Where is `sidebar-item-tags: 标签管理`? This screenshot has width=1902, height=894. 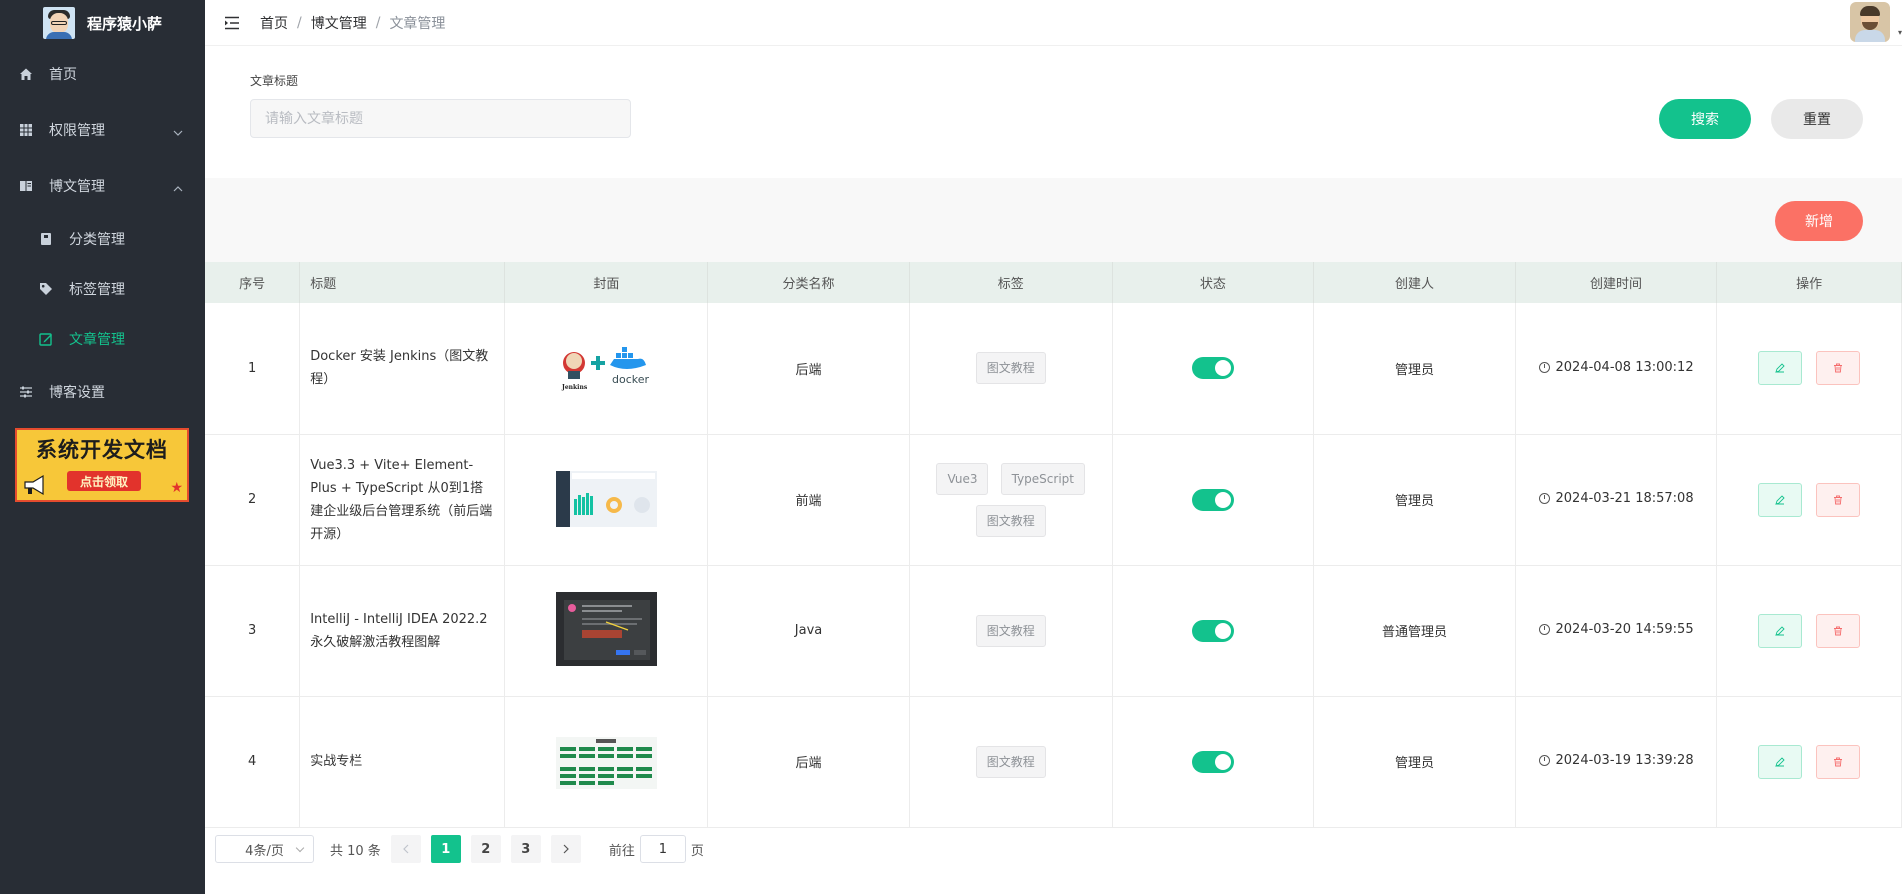 sidebar-item-tags: 标签管理 is located at coordinates (102, 289).